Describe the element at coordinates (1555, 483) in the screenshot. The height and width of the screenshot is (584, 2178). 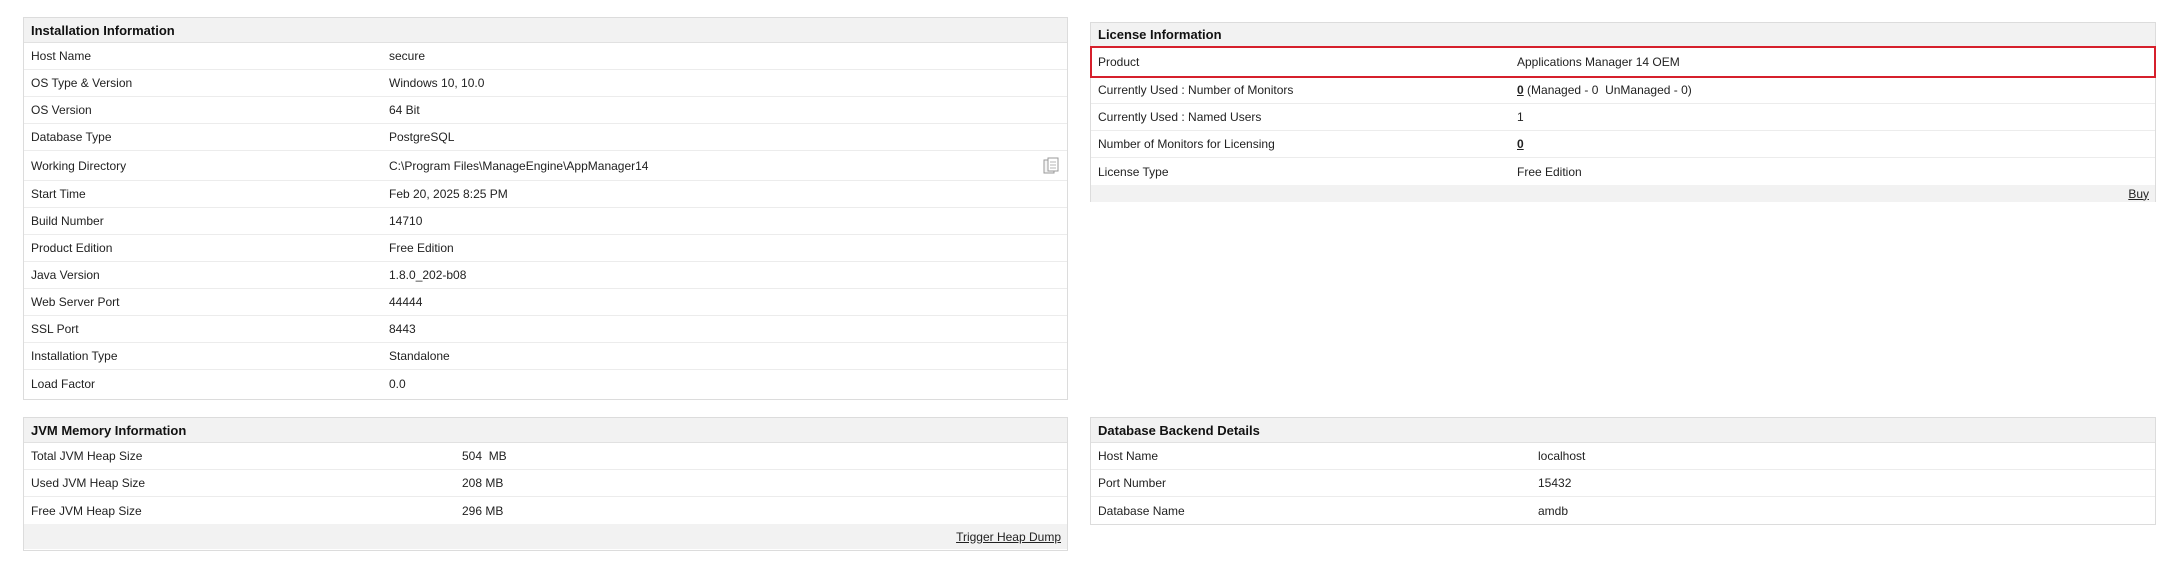
I see `row-value: 15432` at that location.